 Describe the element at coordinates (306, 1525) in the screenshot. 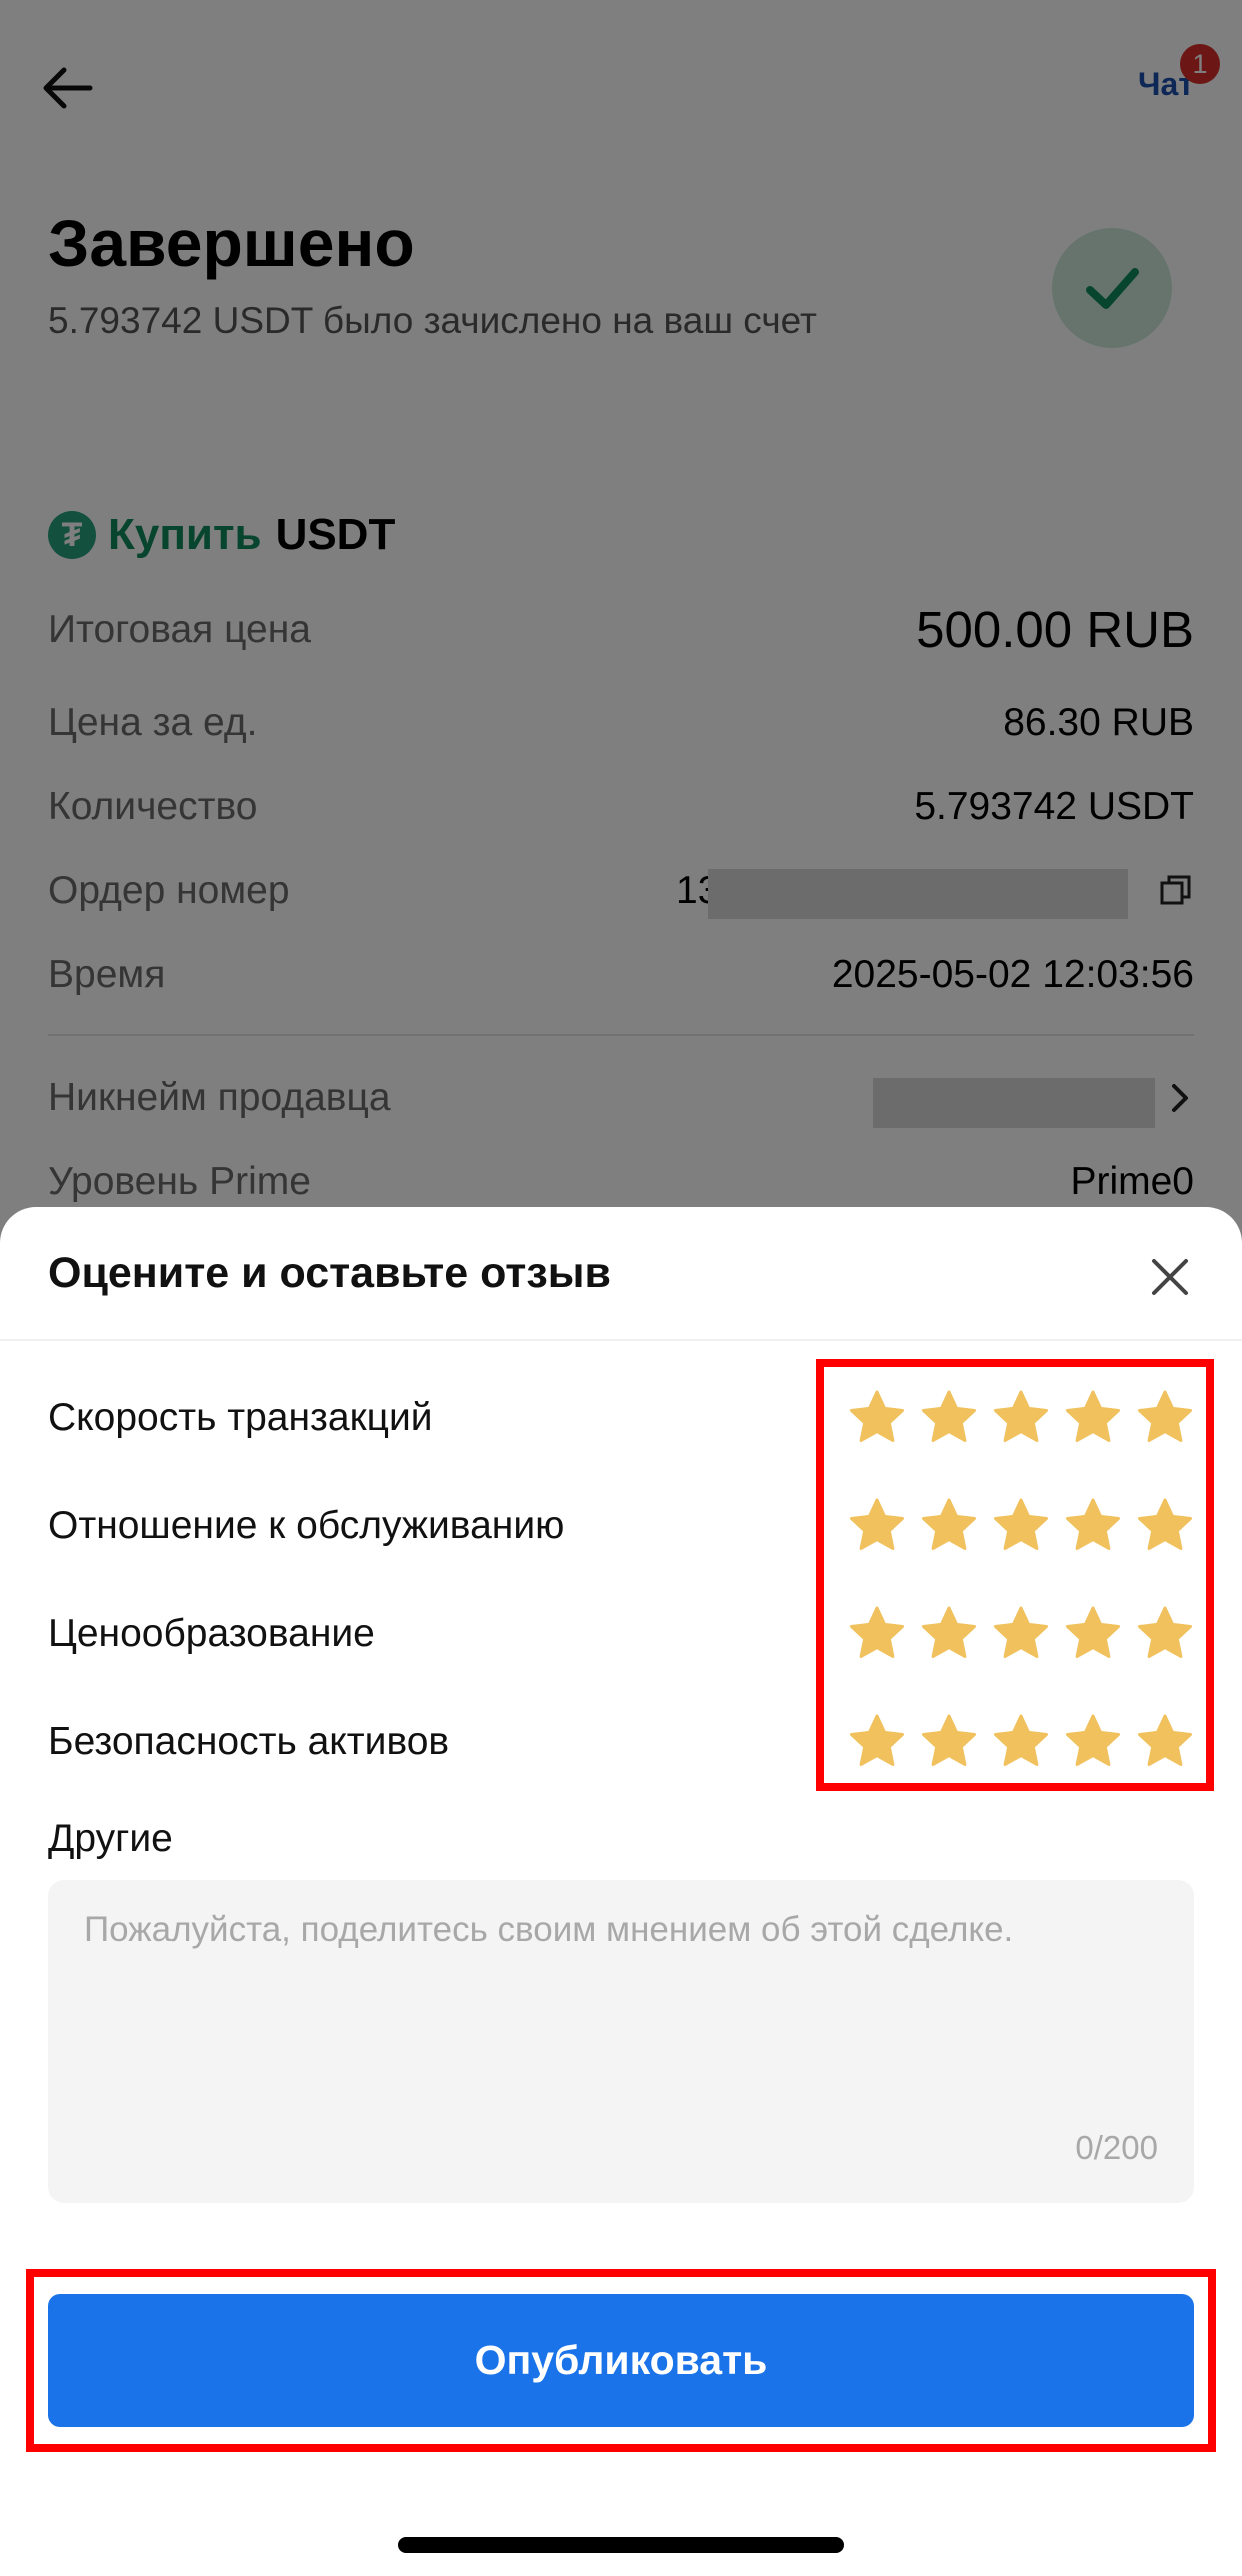

I see `rating-label-service: Отношение к обслуживанию` at that location.